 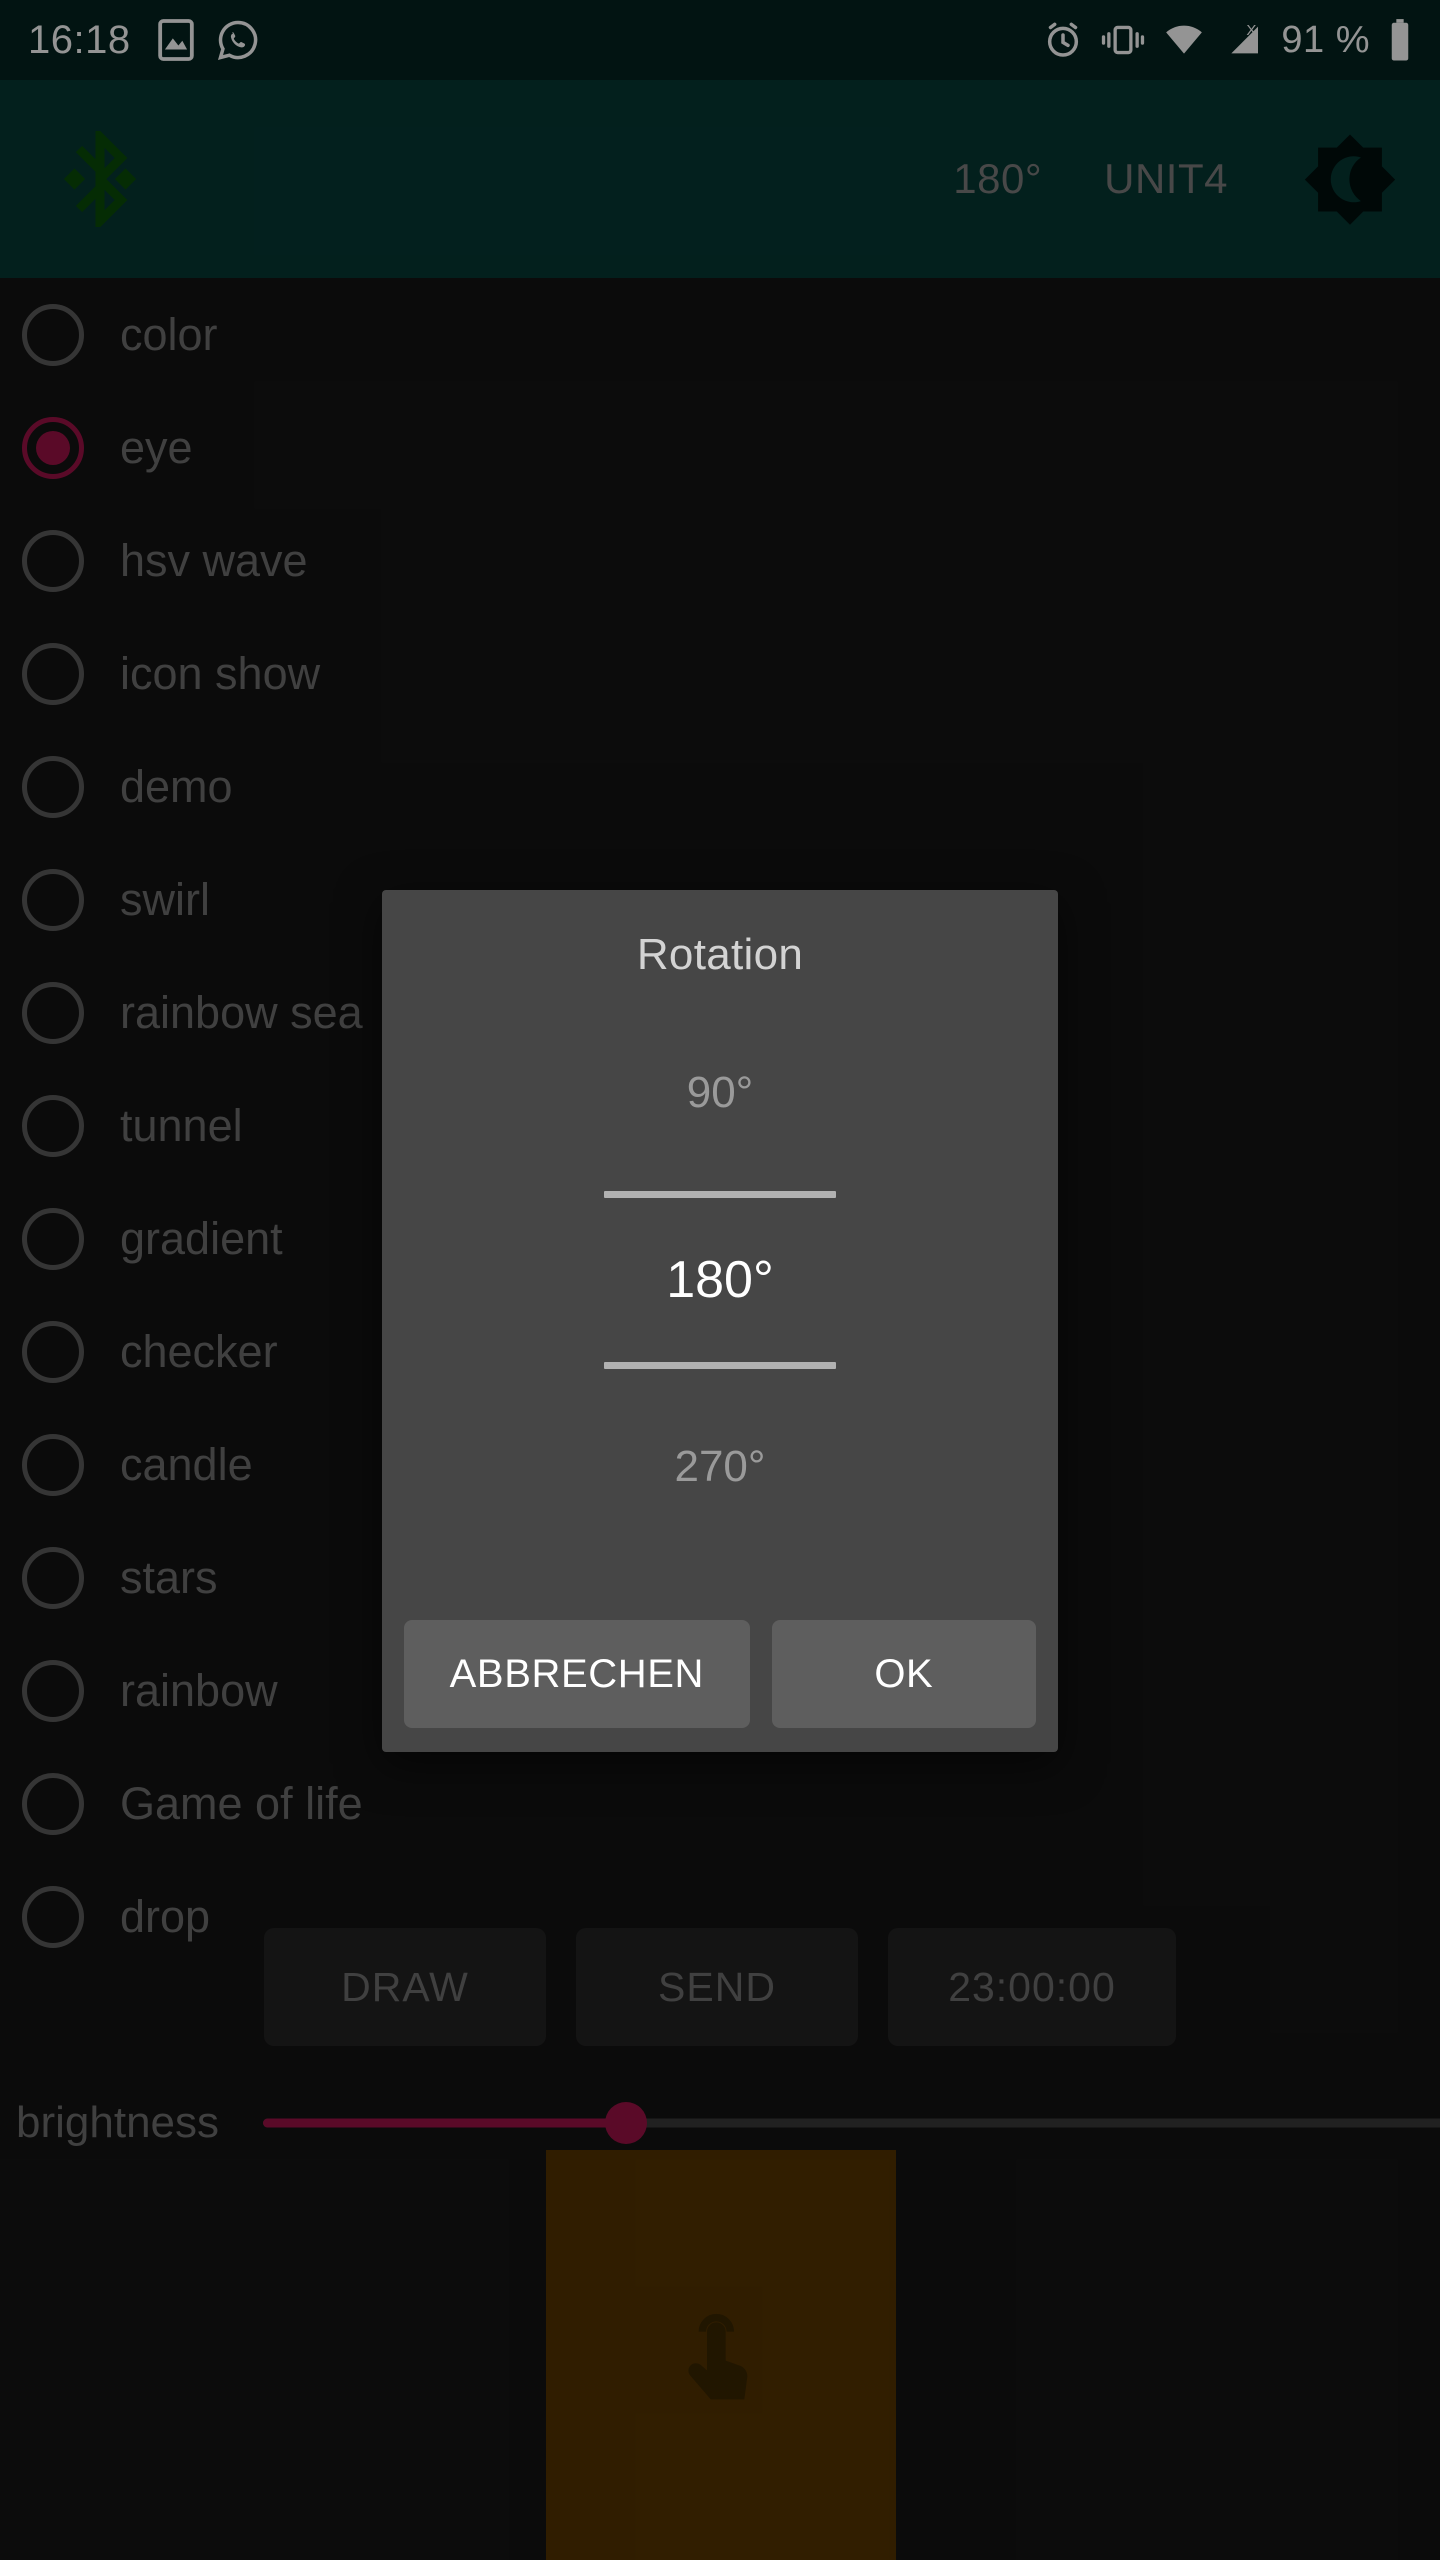 I want to click on status-bar: 16:18 X 91 %, so click(x=720, y=40).